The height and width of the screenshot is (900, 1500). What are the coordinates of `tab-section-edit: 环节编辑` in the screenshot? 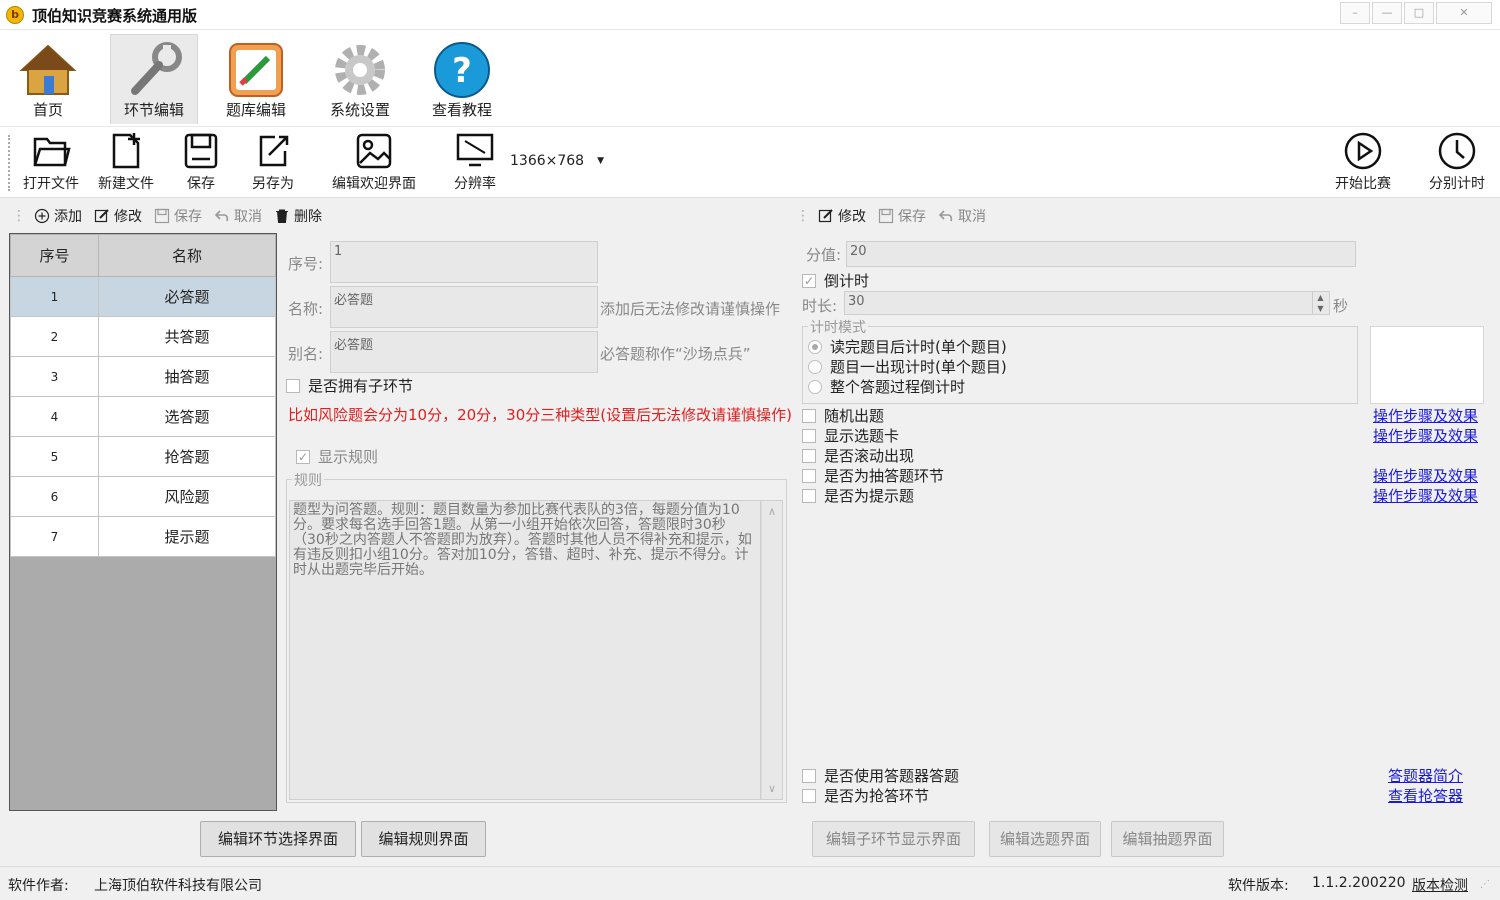 It's located at (154, 79).